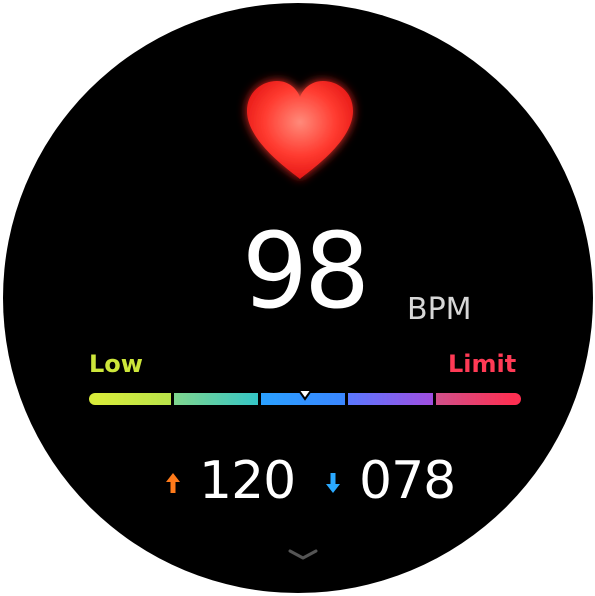 The width and height of the screenshot is (595, 596). What do you see at coordinates (305, 271) in the screenshot?
I see `heart-rate-value: 98` at bounding box center [305, 271].